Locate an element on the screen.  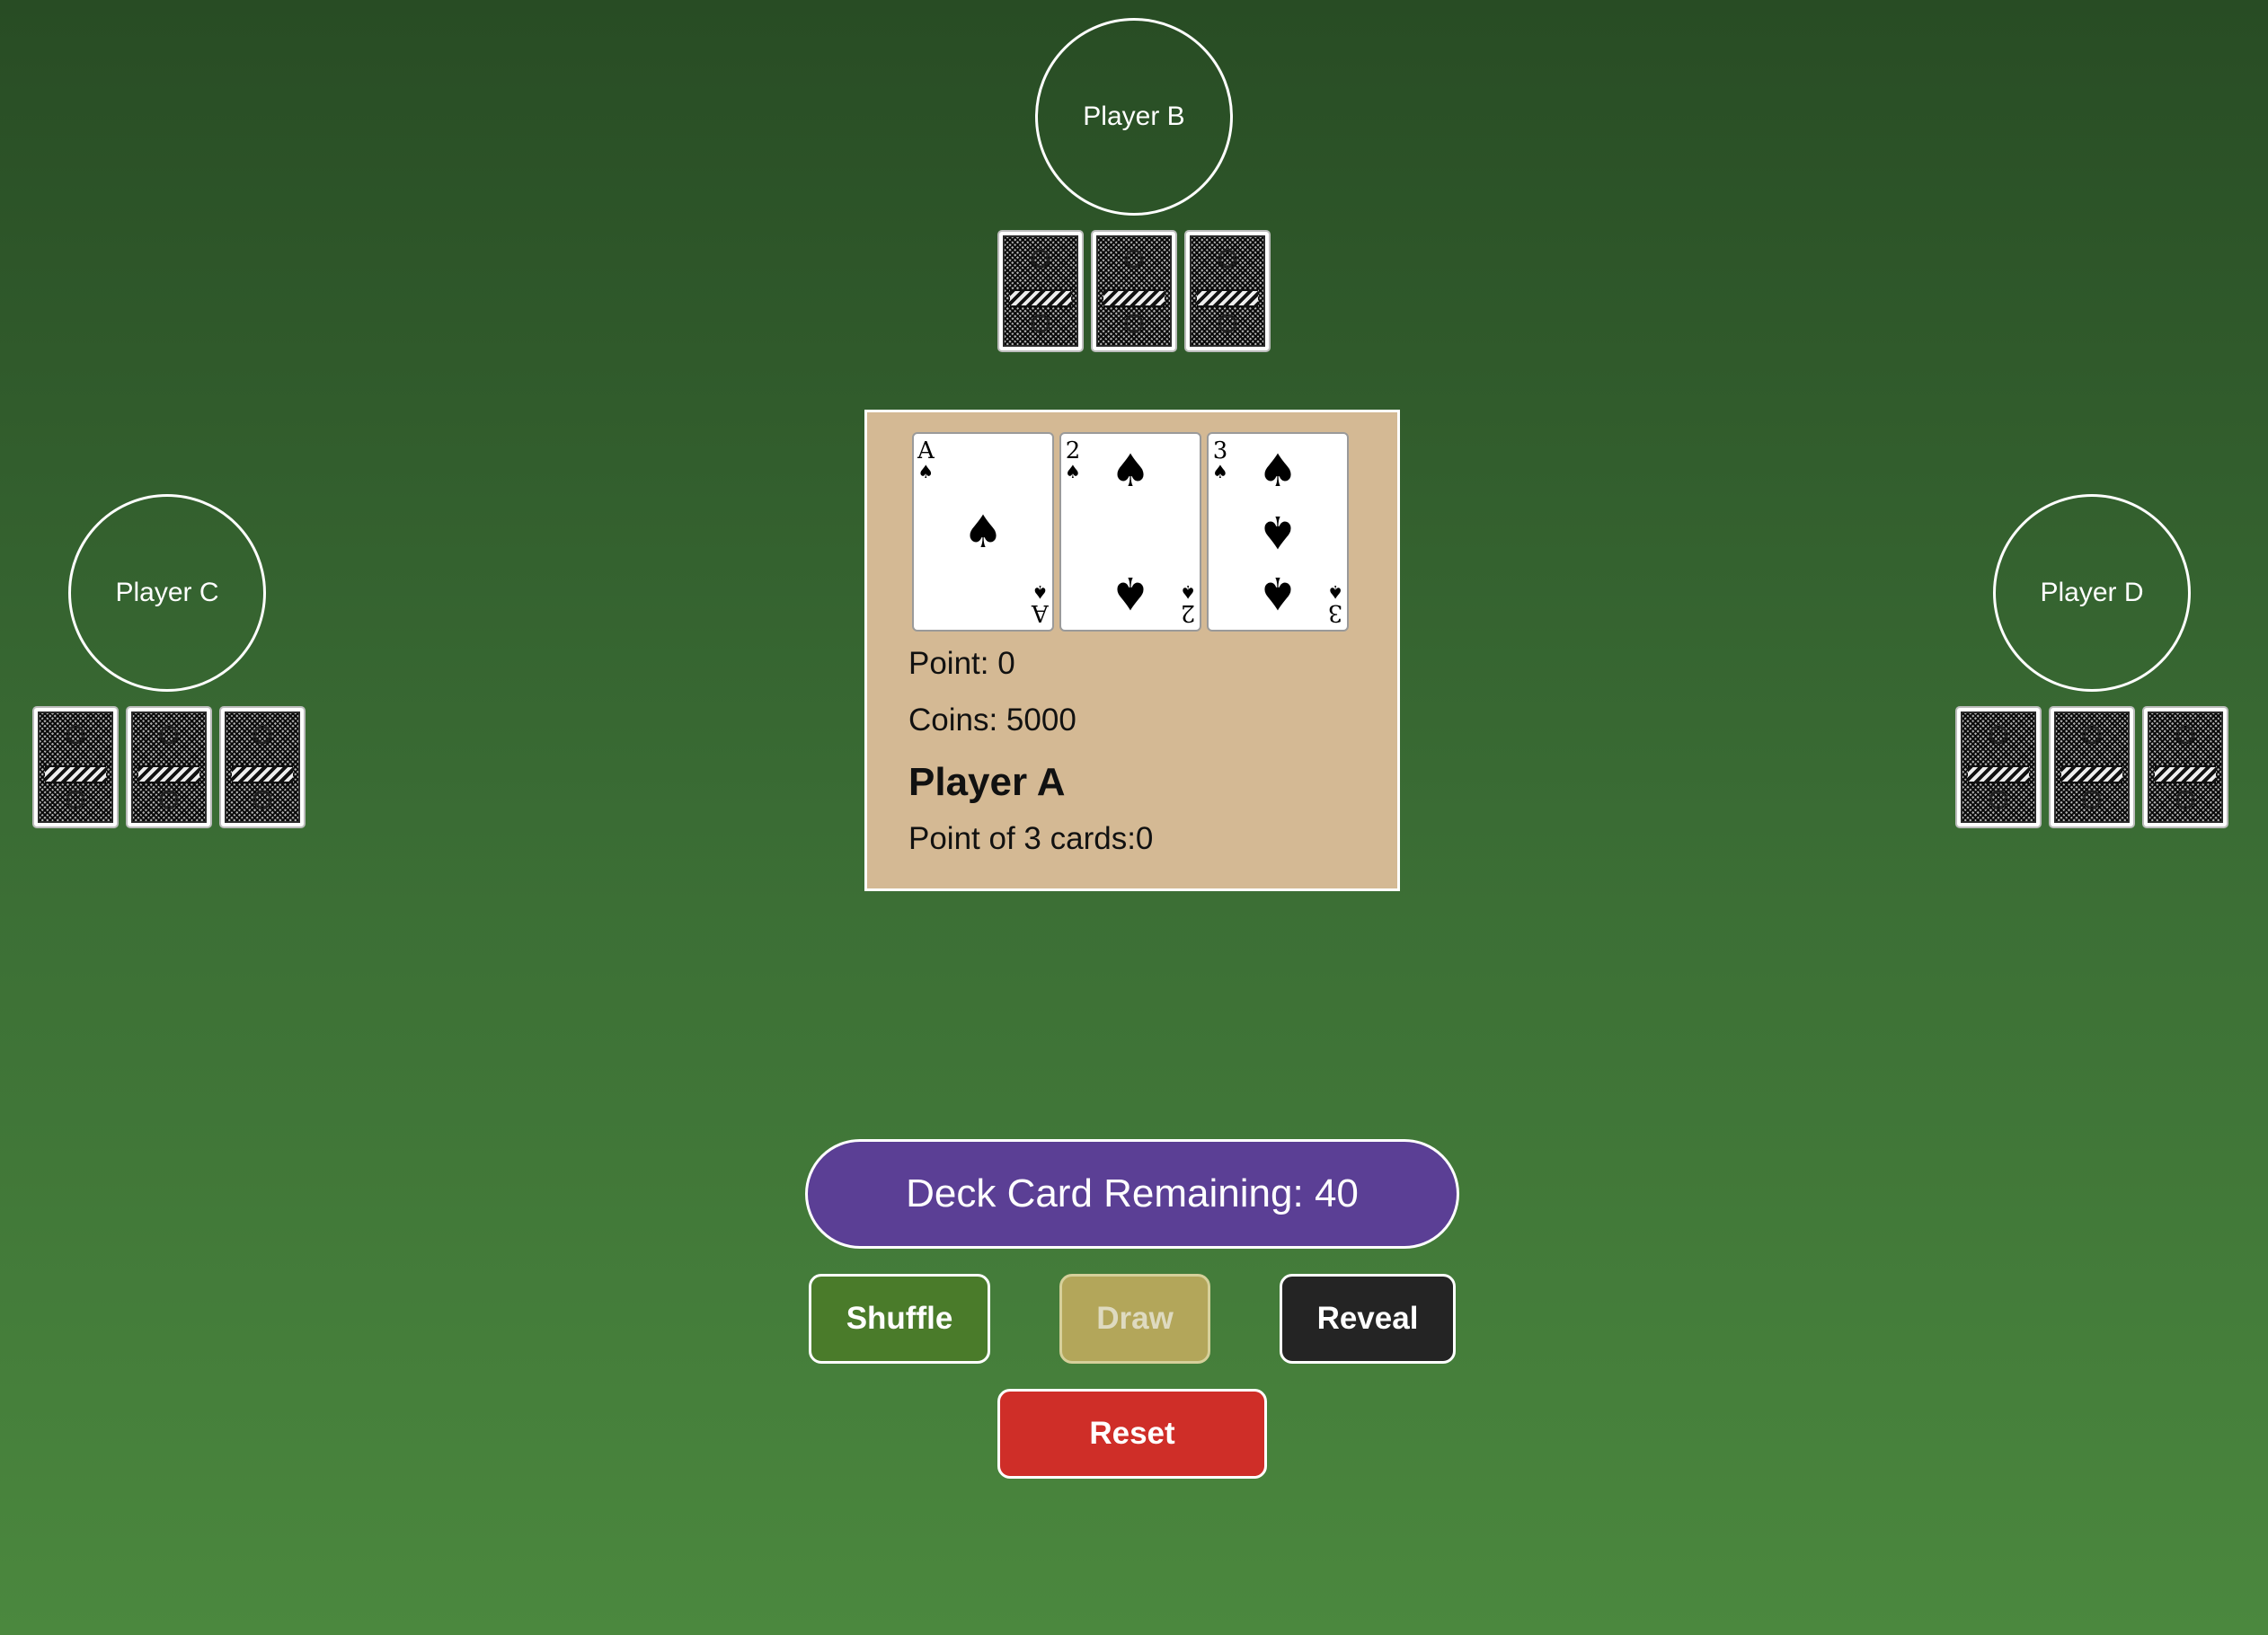
playing-card: 3 ♠ ♠ ♠ ♠ 3 ♠ is located at coordinates (1278, 532).